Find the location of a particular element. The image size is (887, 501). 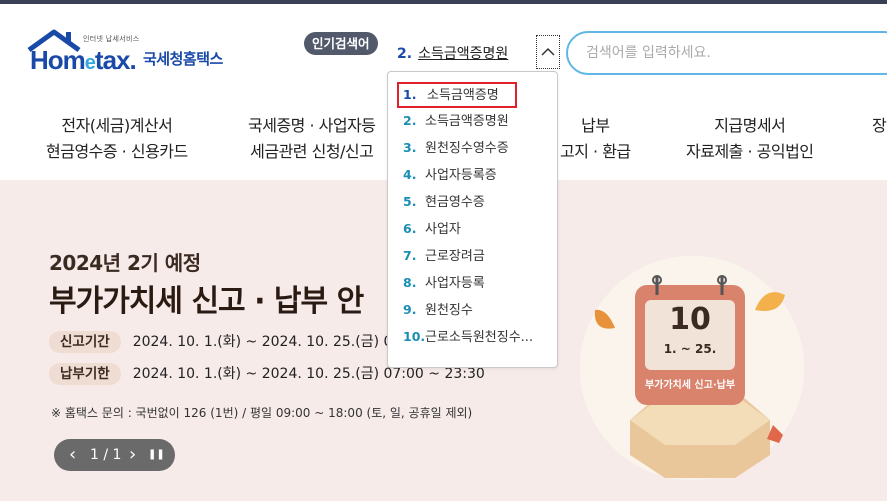

popular-item-3: 3. 원천징수영수증 is located at coordinates (472, 148).